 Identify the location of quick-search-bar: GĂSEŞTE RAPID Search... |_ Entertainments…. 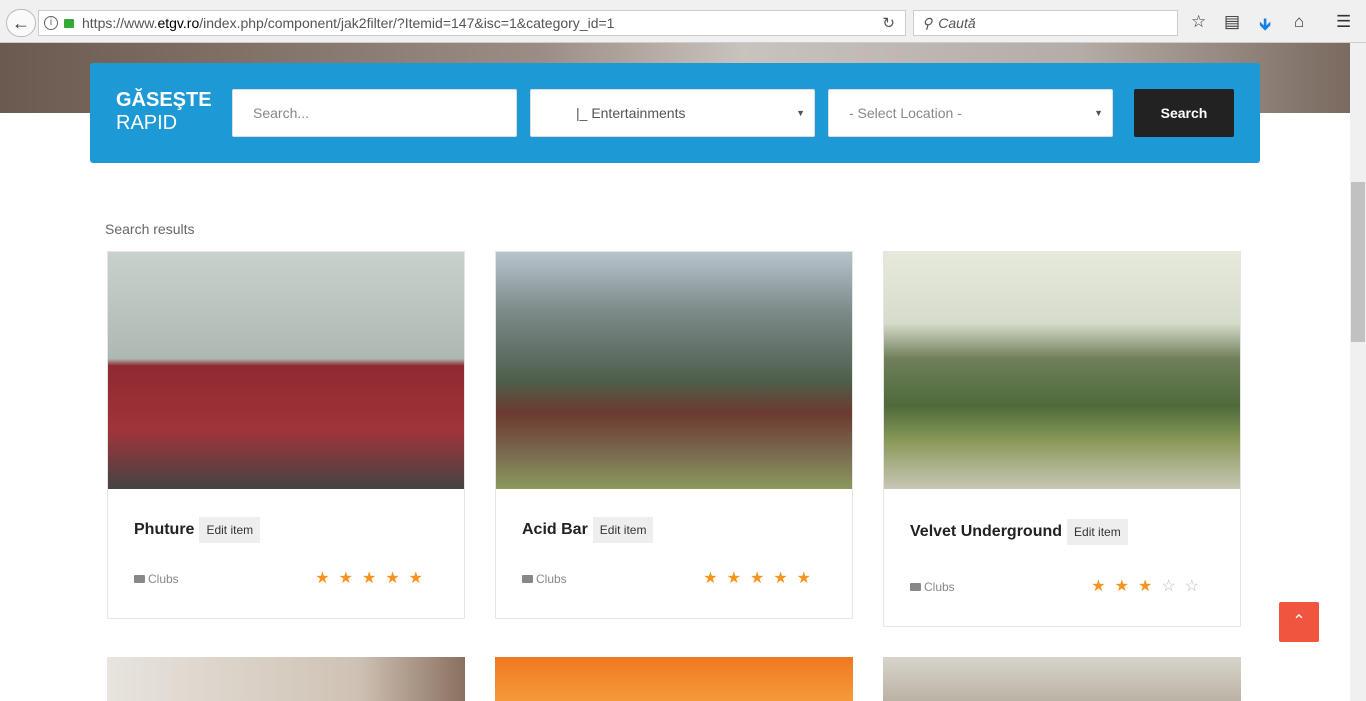
(675, 113).